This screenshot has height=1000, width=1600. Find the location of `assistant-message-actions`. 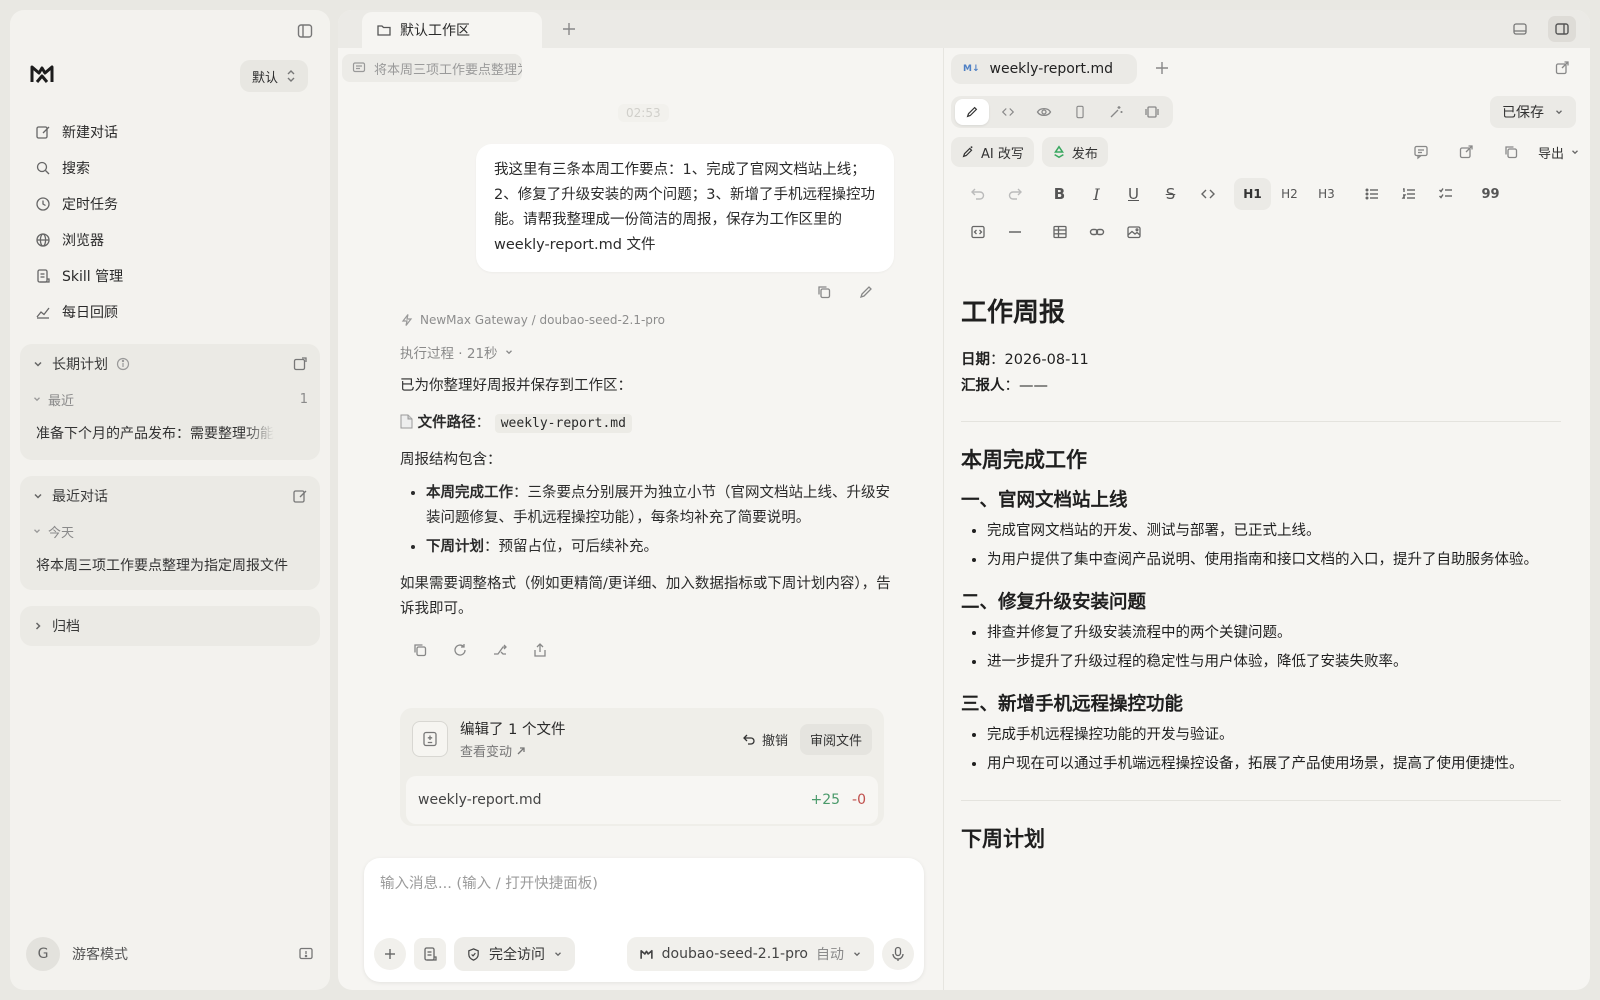

assistant-message-actions is located at coordinates (656, 650).